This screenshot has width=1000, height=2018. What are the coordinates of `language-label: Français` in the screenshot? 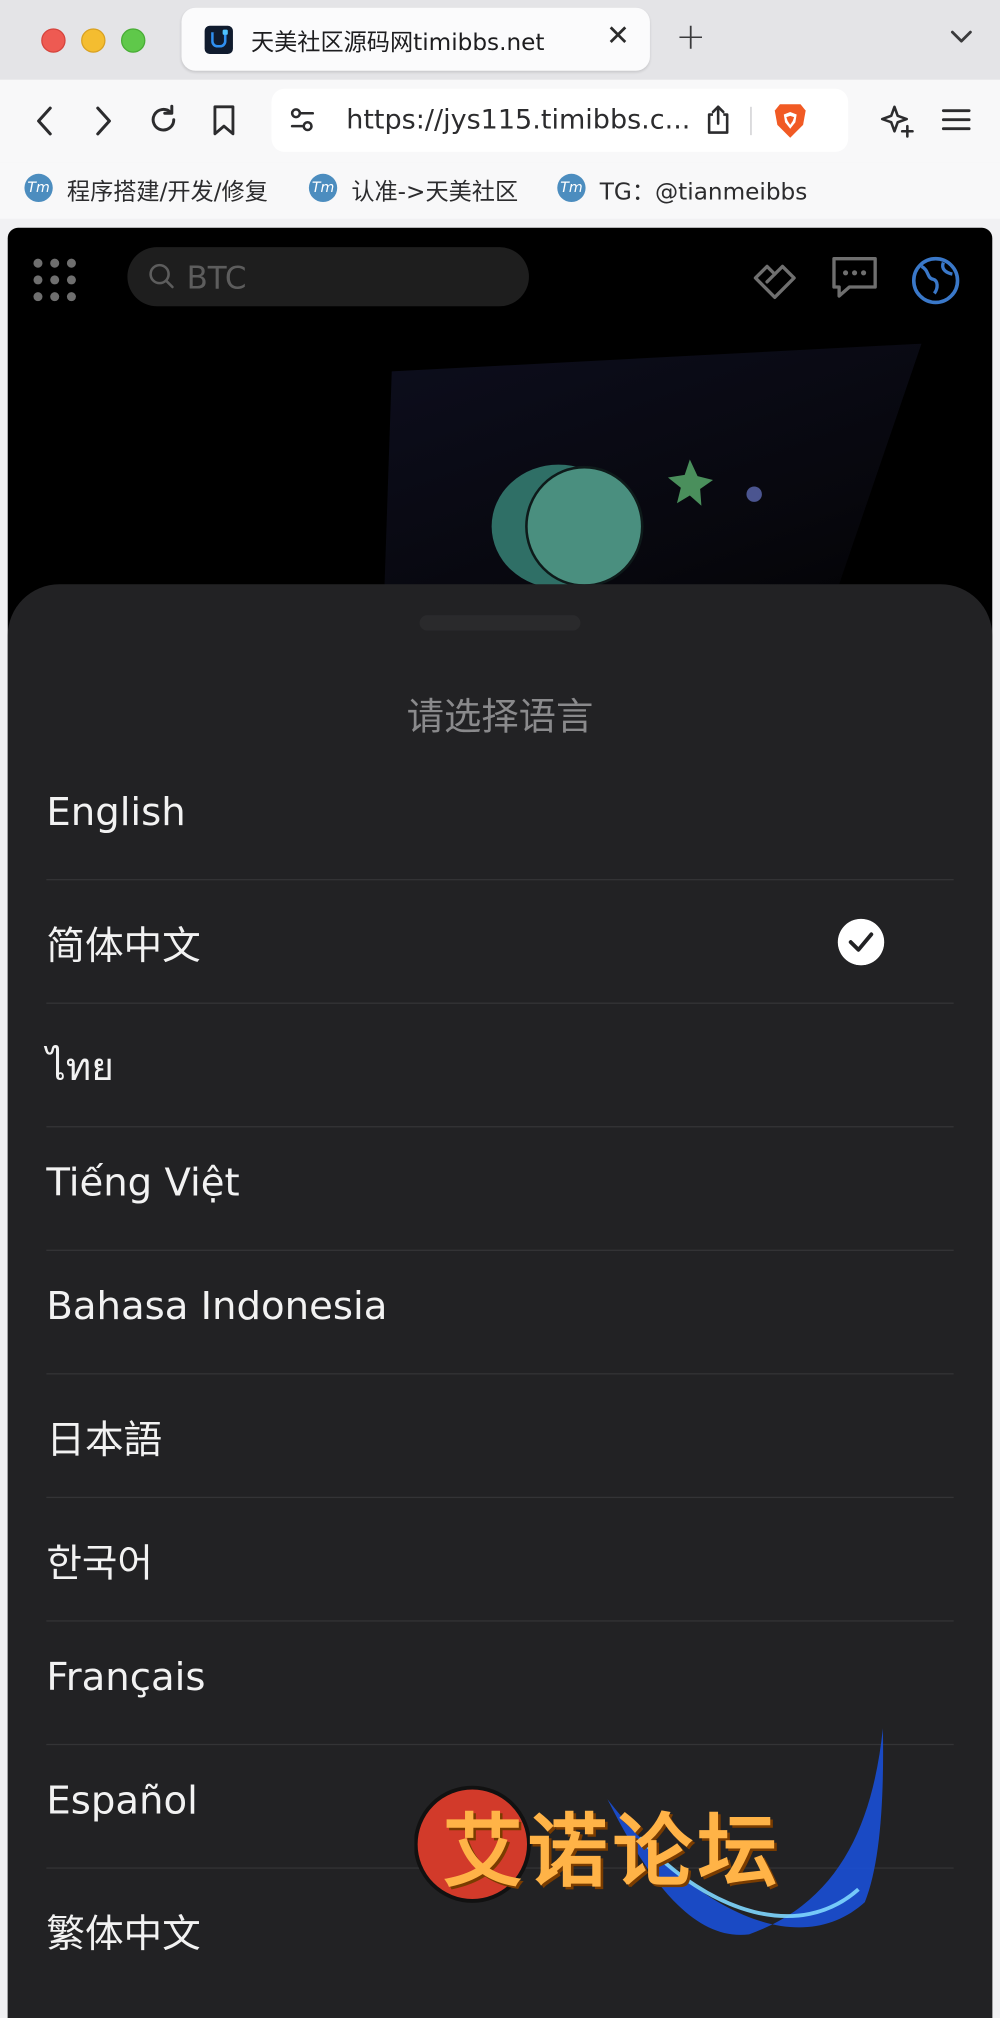 It's located at (126, 1678).